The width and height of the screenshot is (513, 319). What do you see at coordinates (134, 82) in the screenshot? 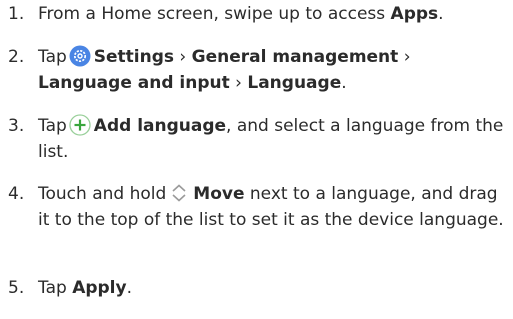
I see `language-and-input-label: Language and input` at bounding box center [134, 82].